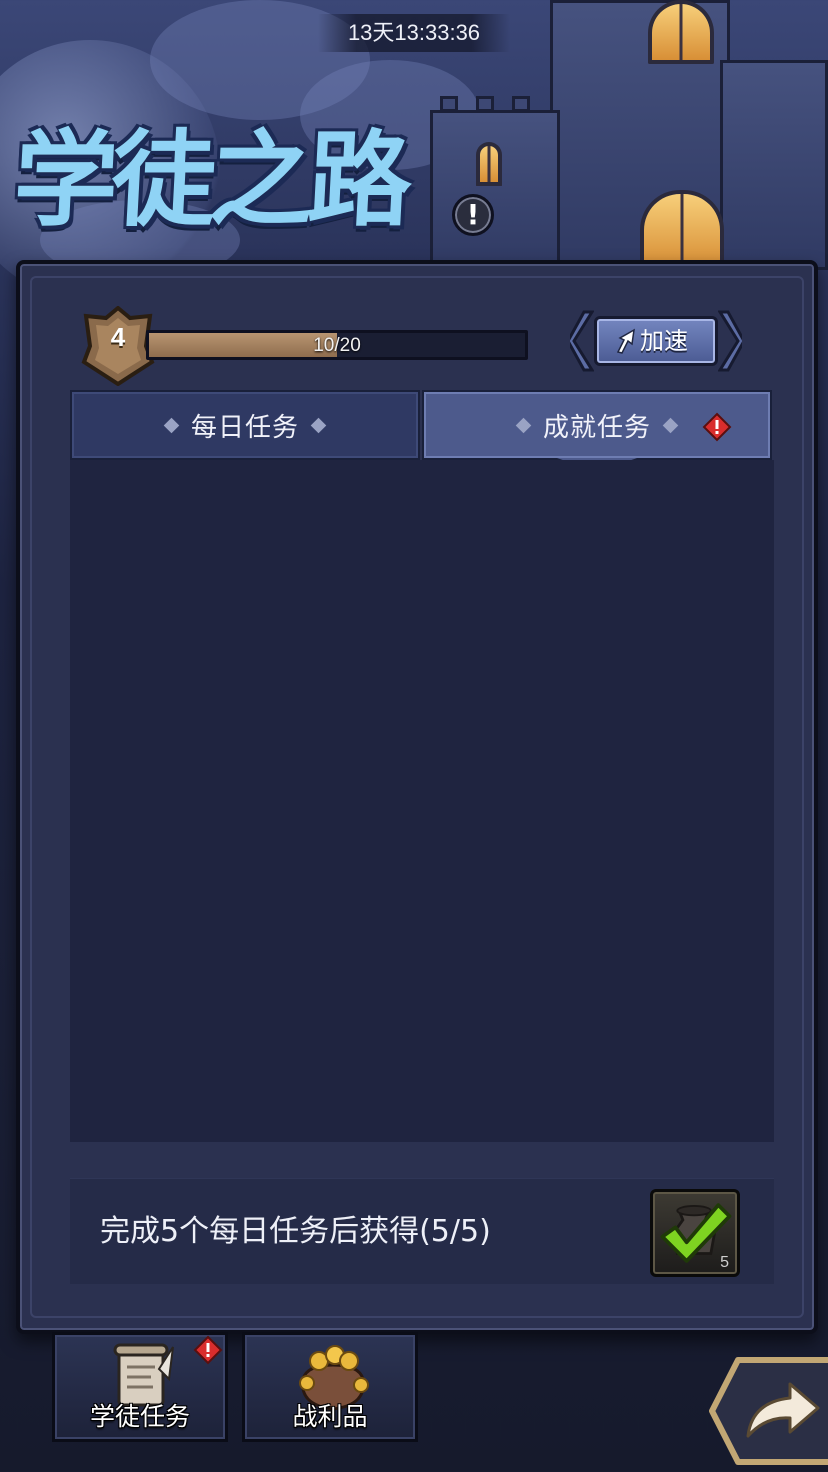  What do you see at coordinates (724, 1262) in the screenshot?
I see `reward-item-count: 5` at bounding box center [724, 1262].